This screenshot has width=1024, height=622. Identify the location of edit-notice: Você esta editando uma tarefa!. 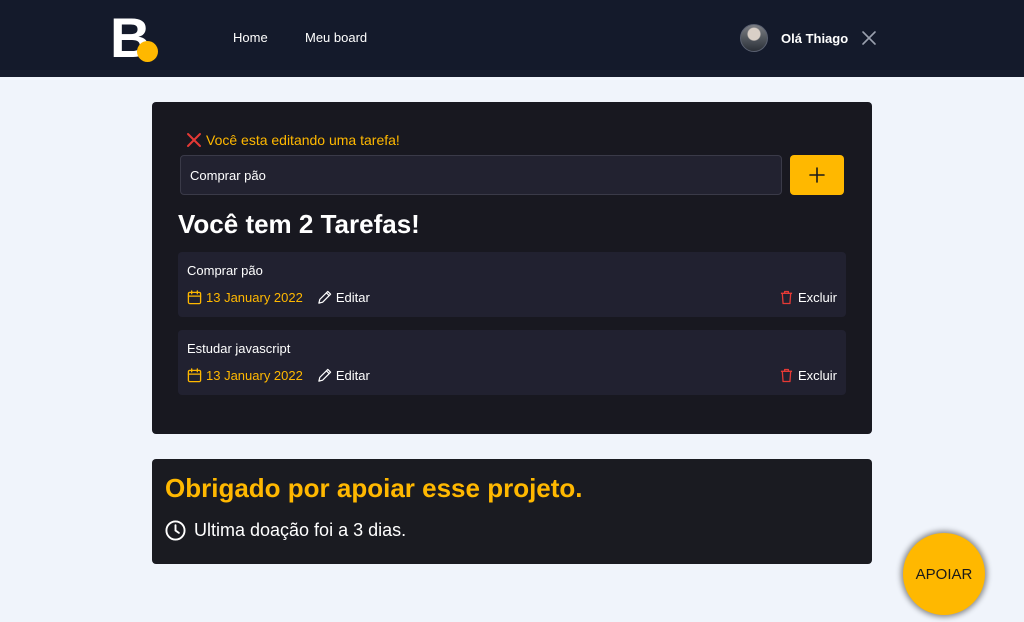
(293, 140).